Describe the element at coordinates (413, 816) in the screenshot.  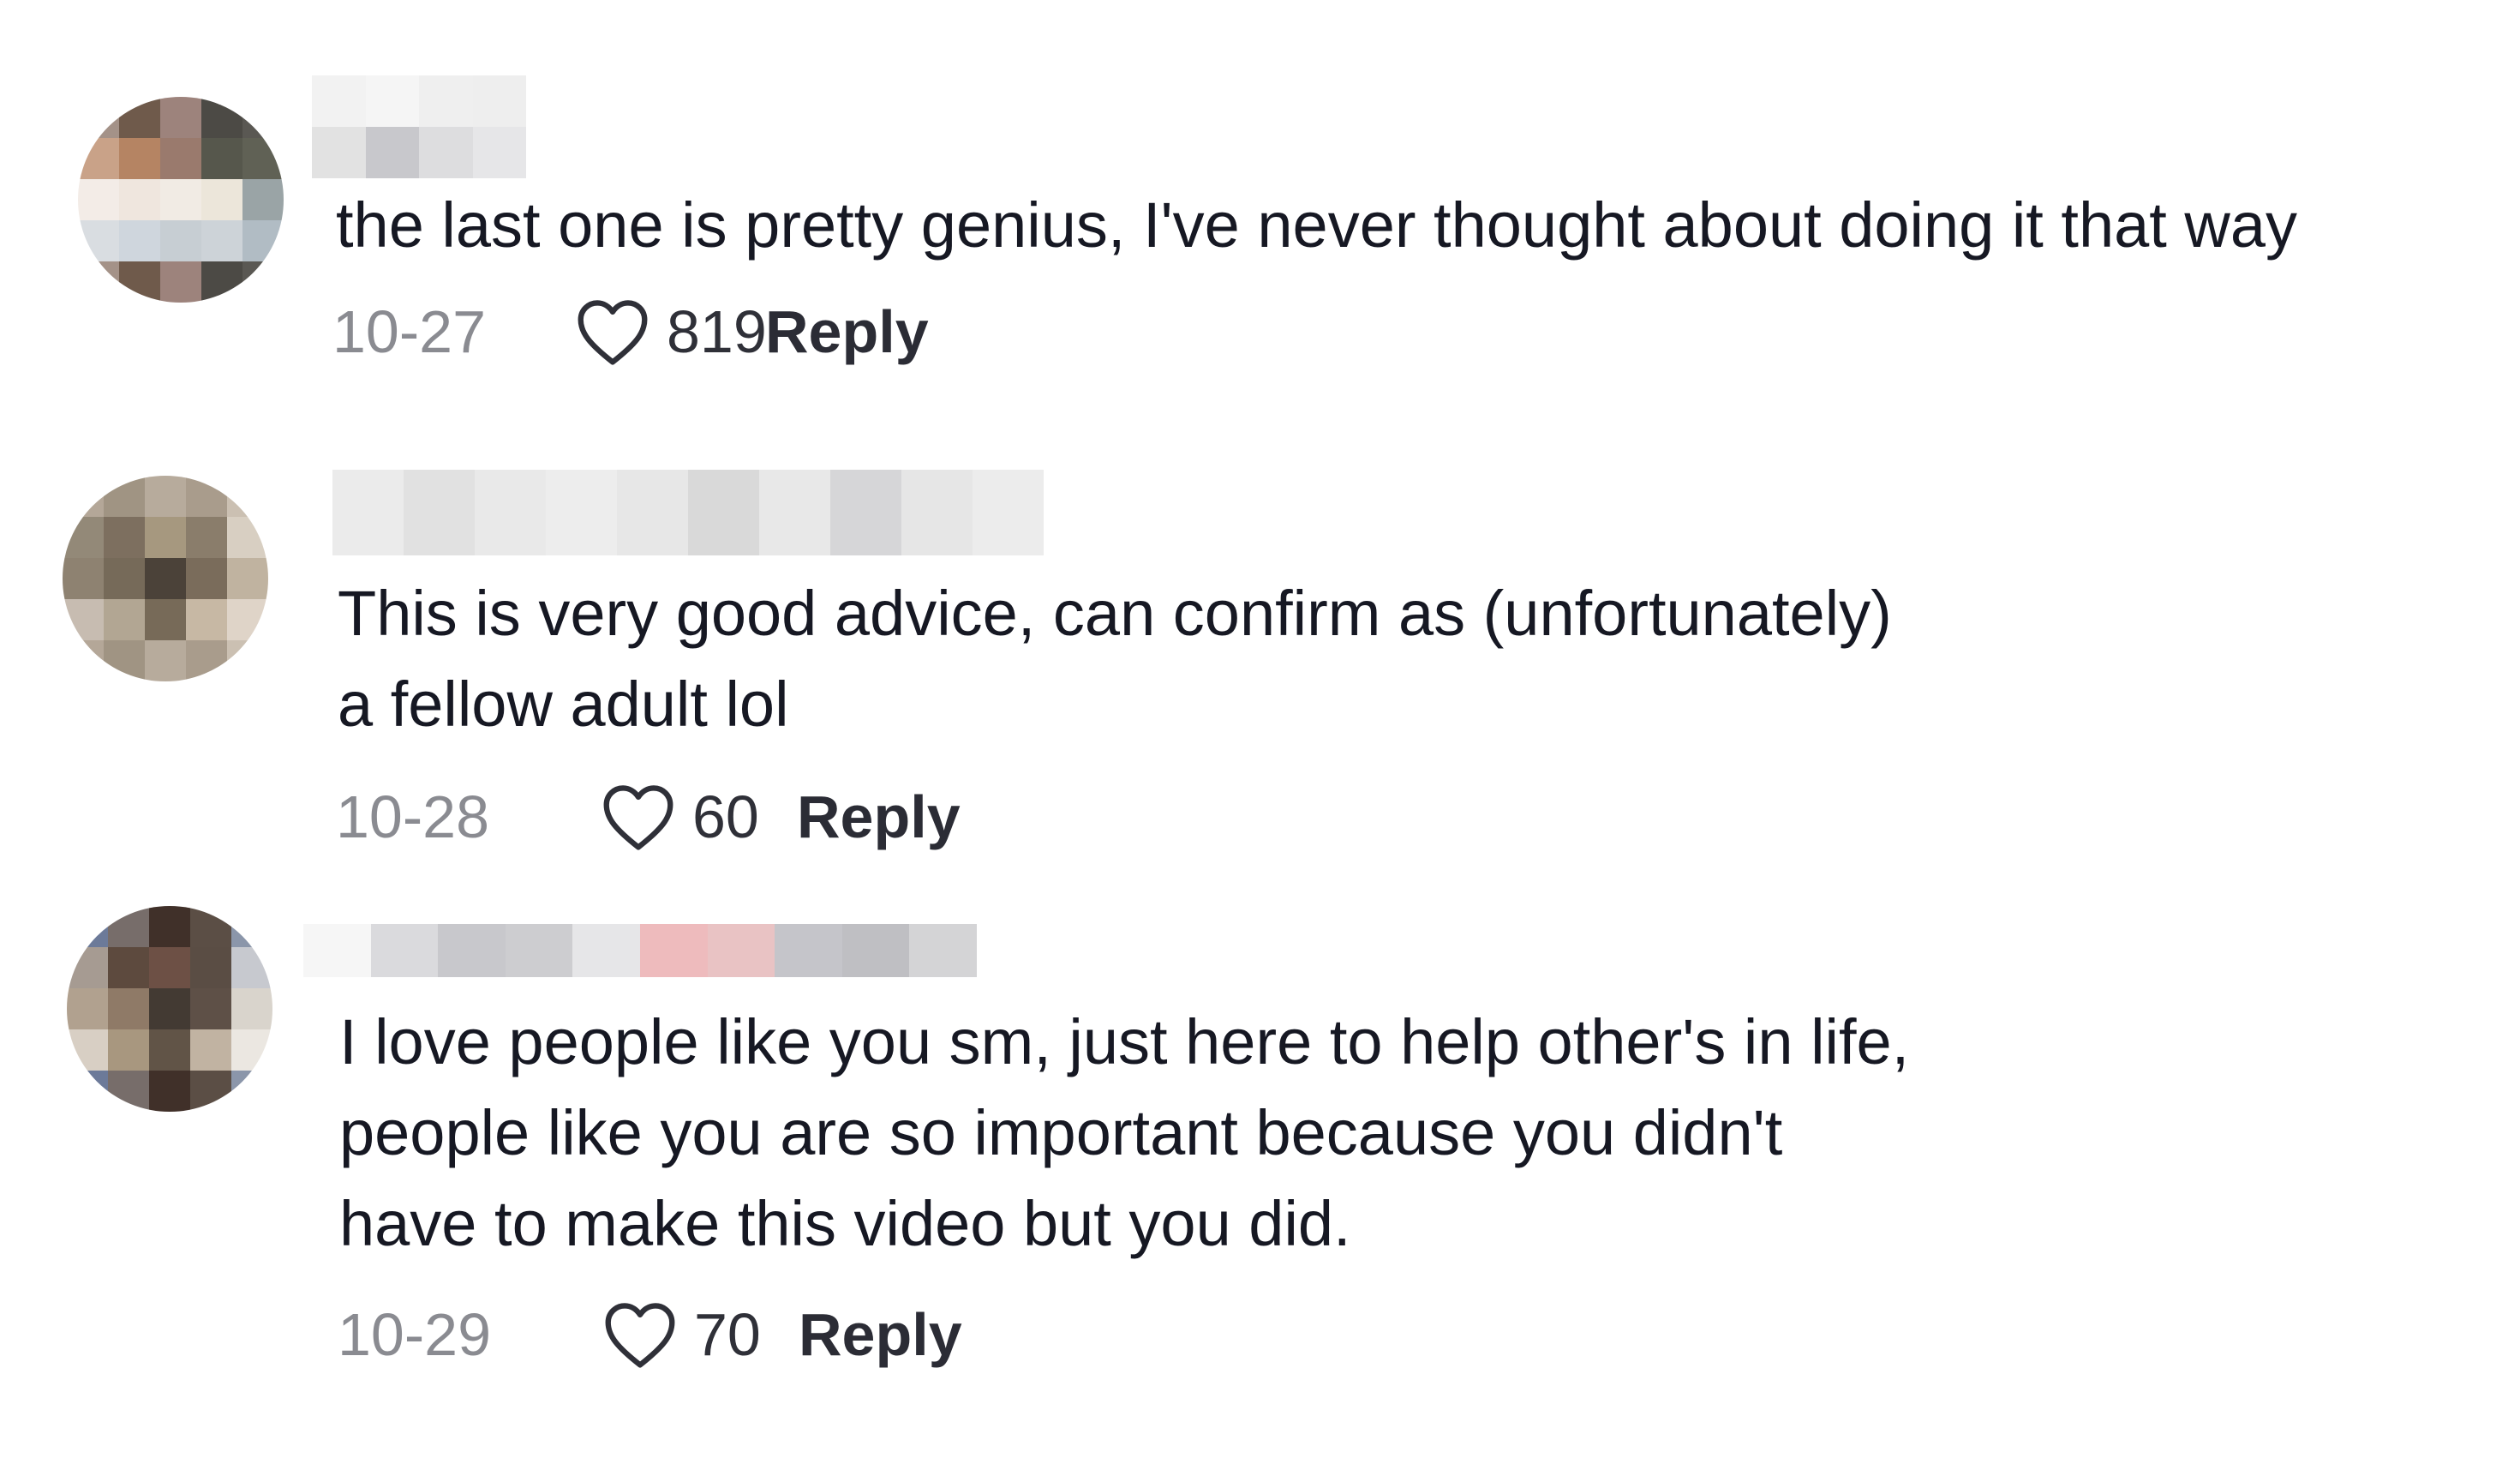
I see `comment-date: 10-28` at that location.